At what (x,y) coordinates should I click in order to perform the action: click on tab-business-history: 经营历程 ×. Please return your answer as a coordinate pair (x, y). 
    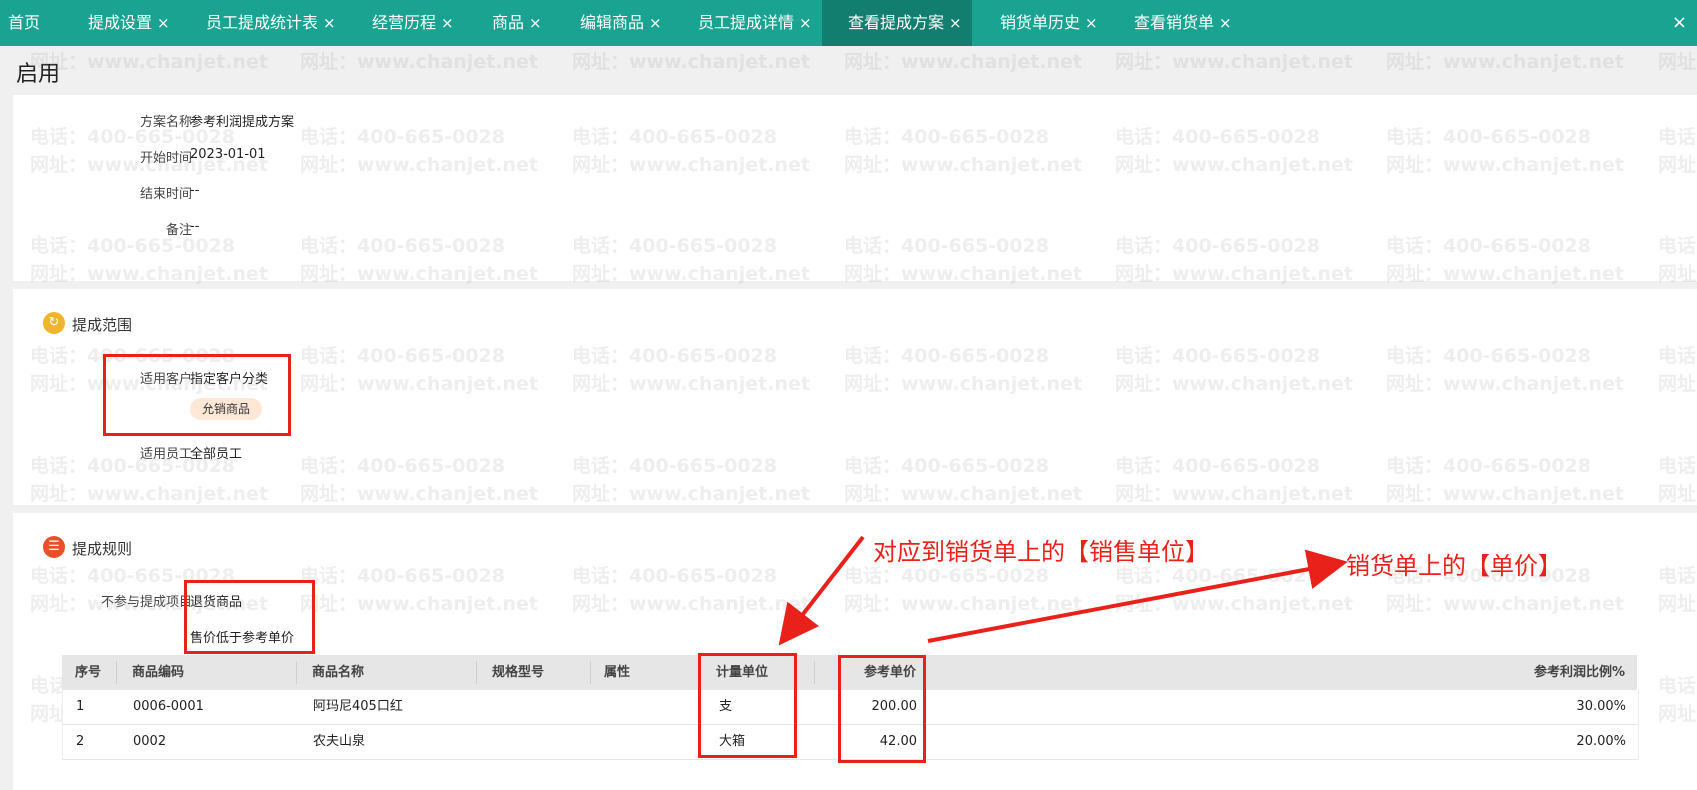
    Looking at the image, I should click on (413, 23).